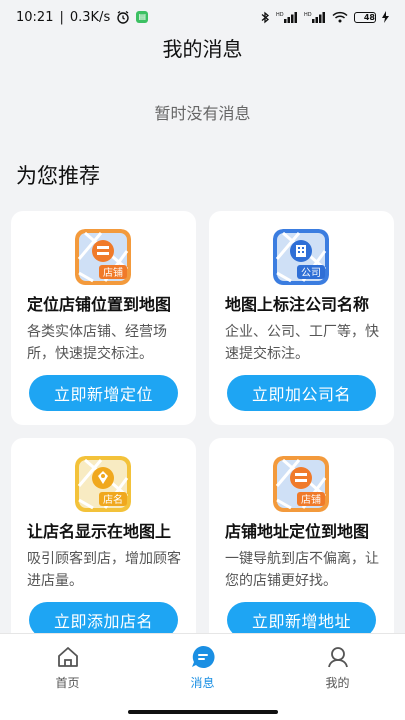  Describe the element at coordinates (104, 570) in the screenshot. I see `card-description: 吸引顾客到店，增加顾客进店量。` at that location.